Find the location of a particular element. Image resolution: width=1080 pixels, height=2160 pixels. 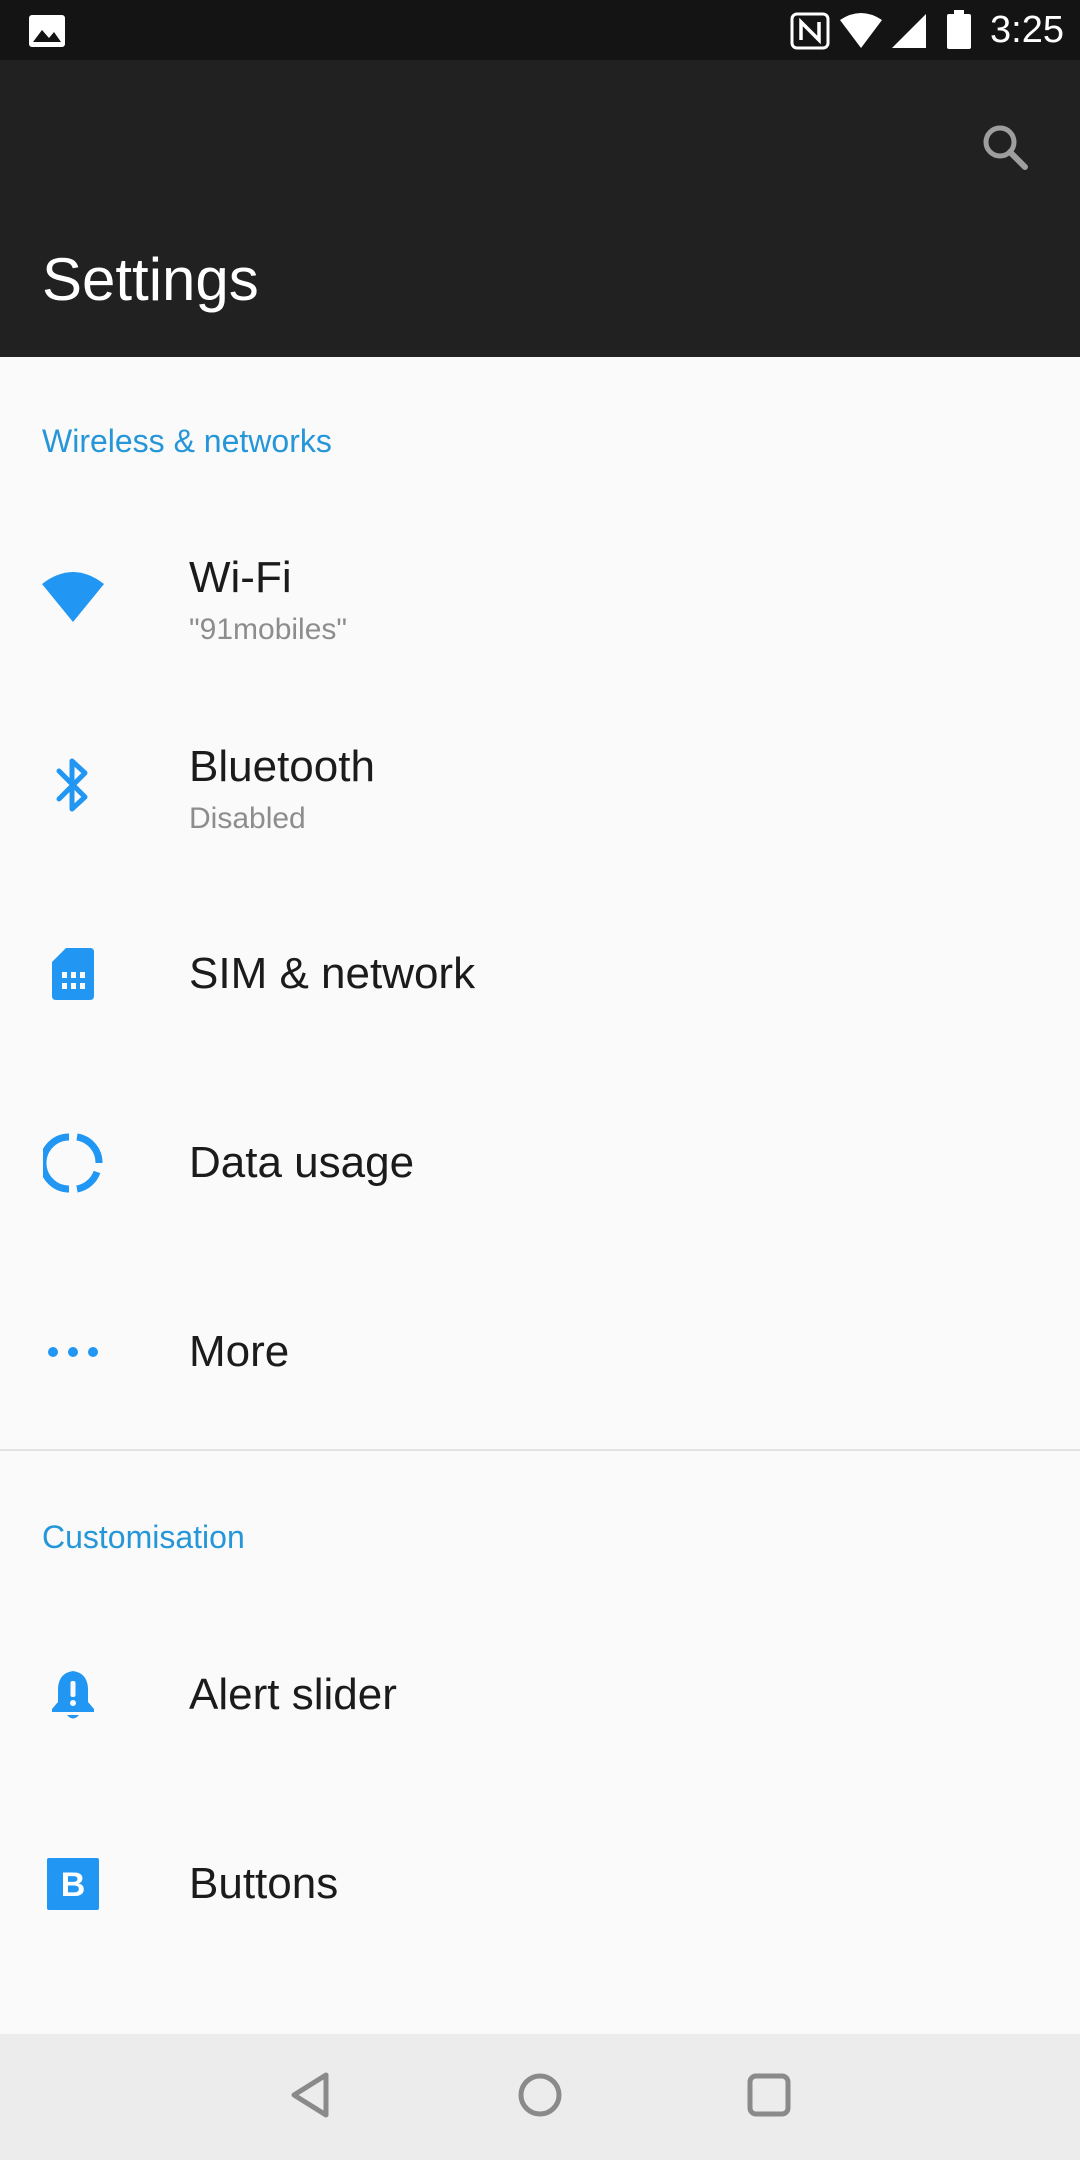

home-button is located at coordinates (540, 2097).